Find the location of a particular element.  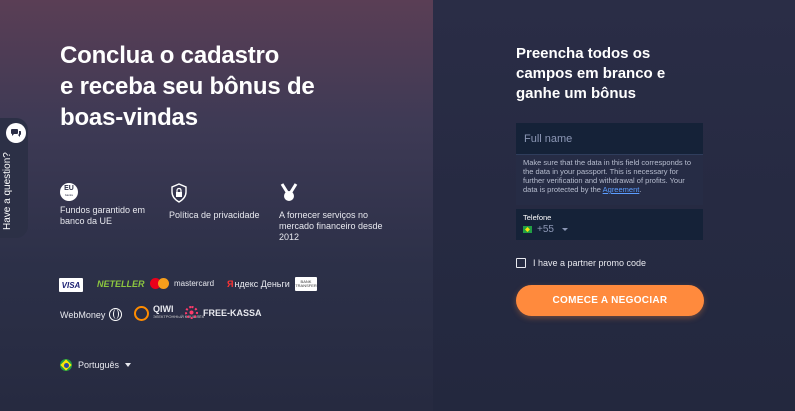

yandex-money-logo: Яндекс Деньги is located at coordinates (258, 284).